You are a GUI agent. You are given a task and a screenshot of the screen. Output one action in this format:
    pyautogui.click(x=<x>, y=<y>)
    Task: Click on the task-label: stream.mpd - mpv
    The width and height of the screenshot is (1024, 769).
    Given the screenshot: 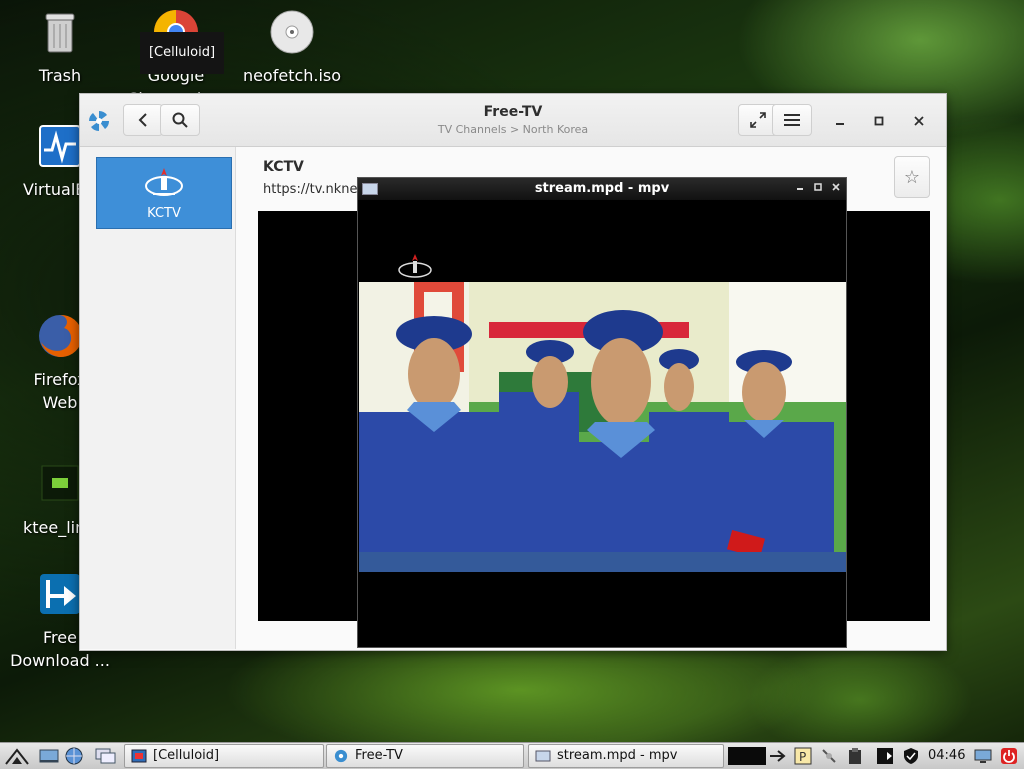 What is the action you would take?
    pyautogui.click(x=617, y=755)
    